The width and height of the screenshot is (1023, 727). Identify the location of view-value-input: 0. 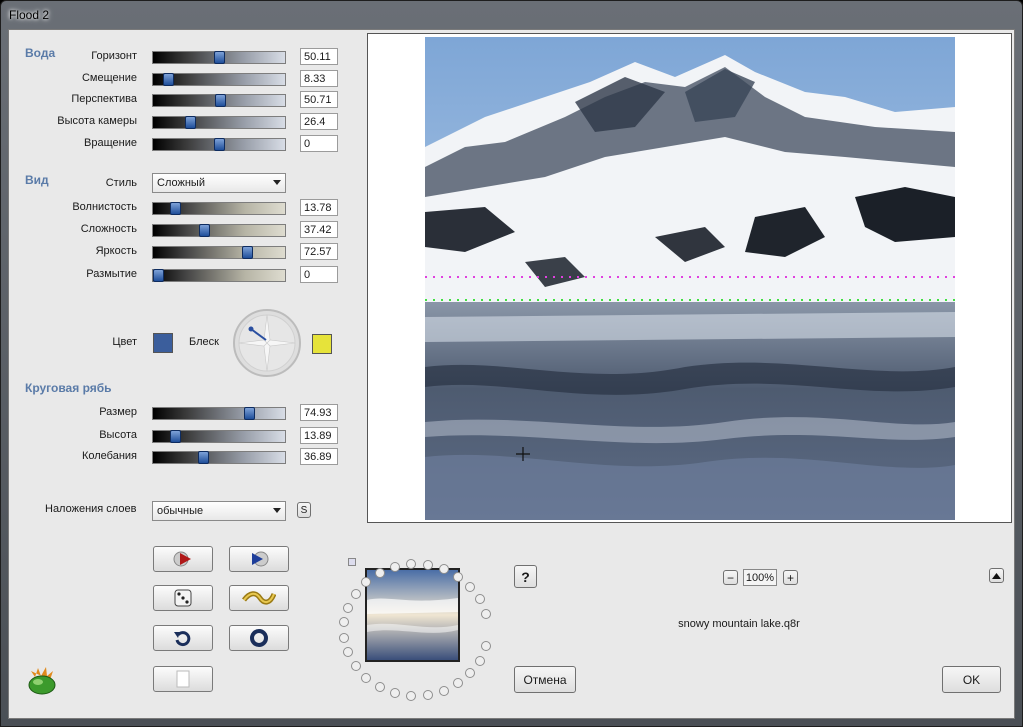
(319, 274).